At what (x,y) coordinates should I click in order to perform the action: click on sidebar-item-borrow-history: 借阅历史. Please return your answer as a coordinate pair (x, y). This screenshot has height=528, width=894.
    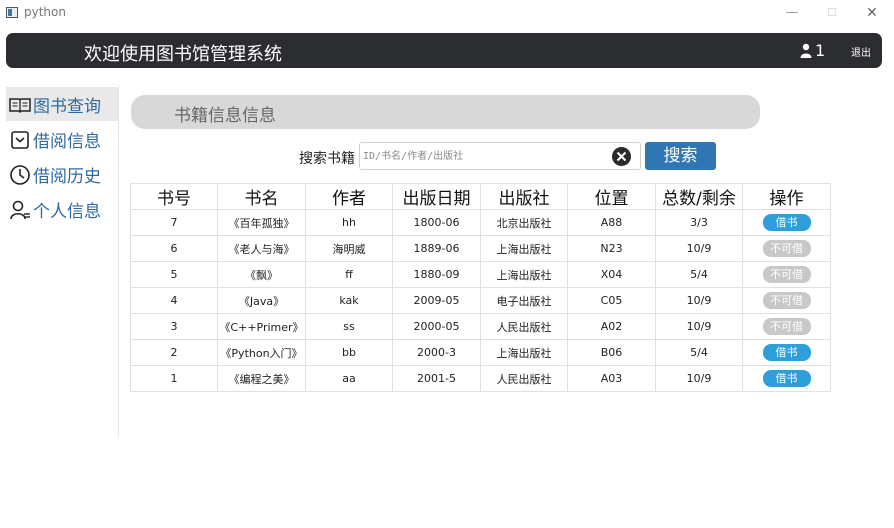
    Looking at the image, I should click on (62, 174).